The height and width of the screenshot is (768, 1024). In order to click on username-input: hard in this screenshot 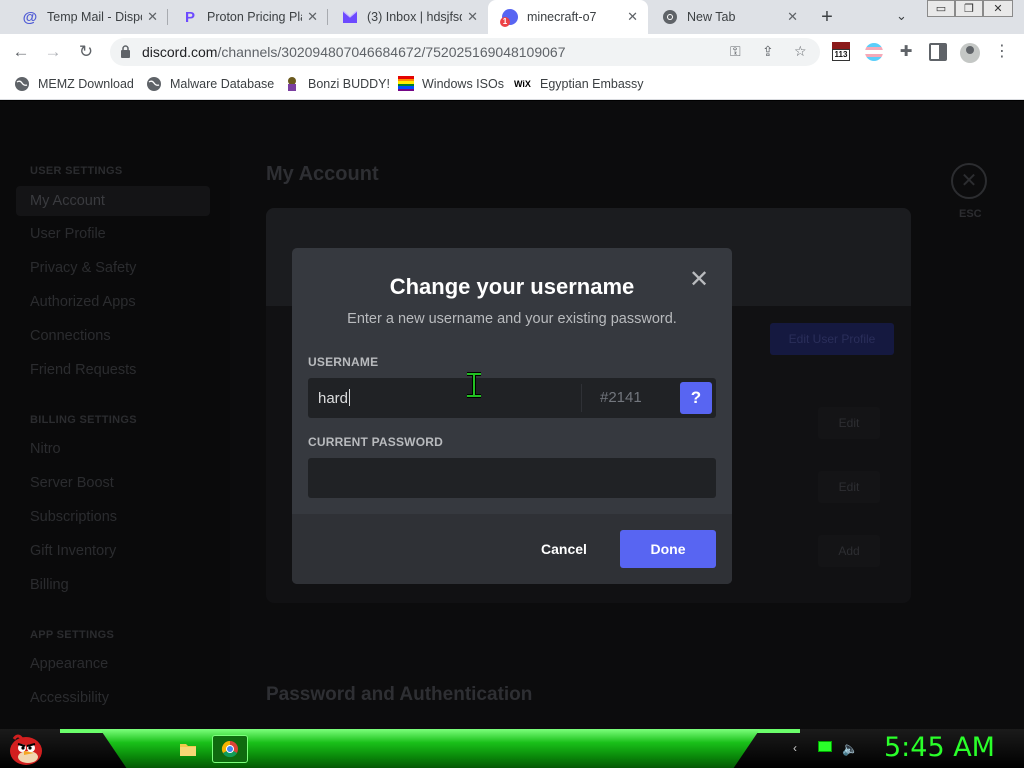, I will do `click(334, 398)`.